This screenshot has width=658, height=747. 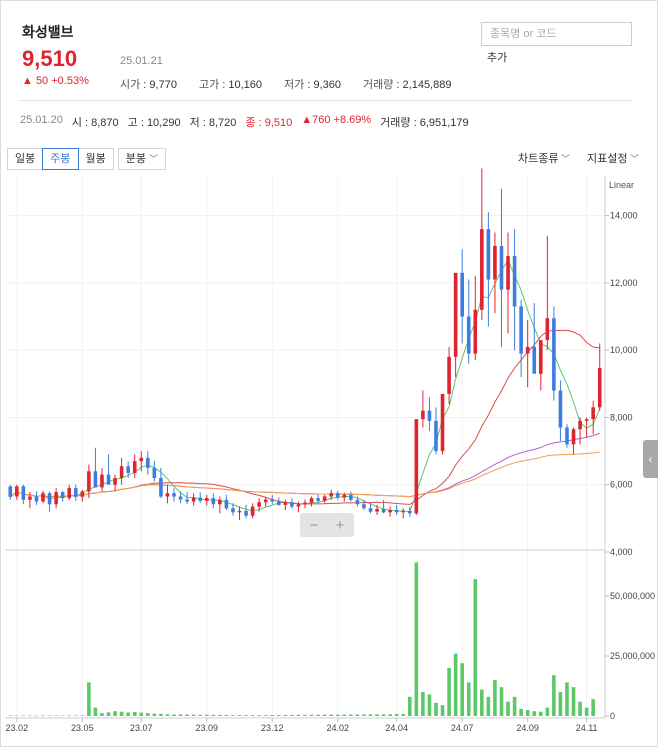 What do you see at coordinates (206, 728) in the screenshot?
I see `x-tick-label: 23.09` at bounding box center [206, 728].